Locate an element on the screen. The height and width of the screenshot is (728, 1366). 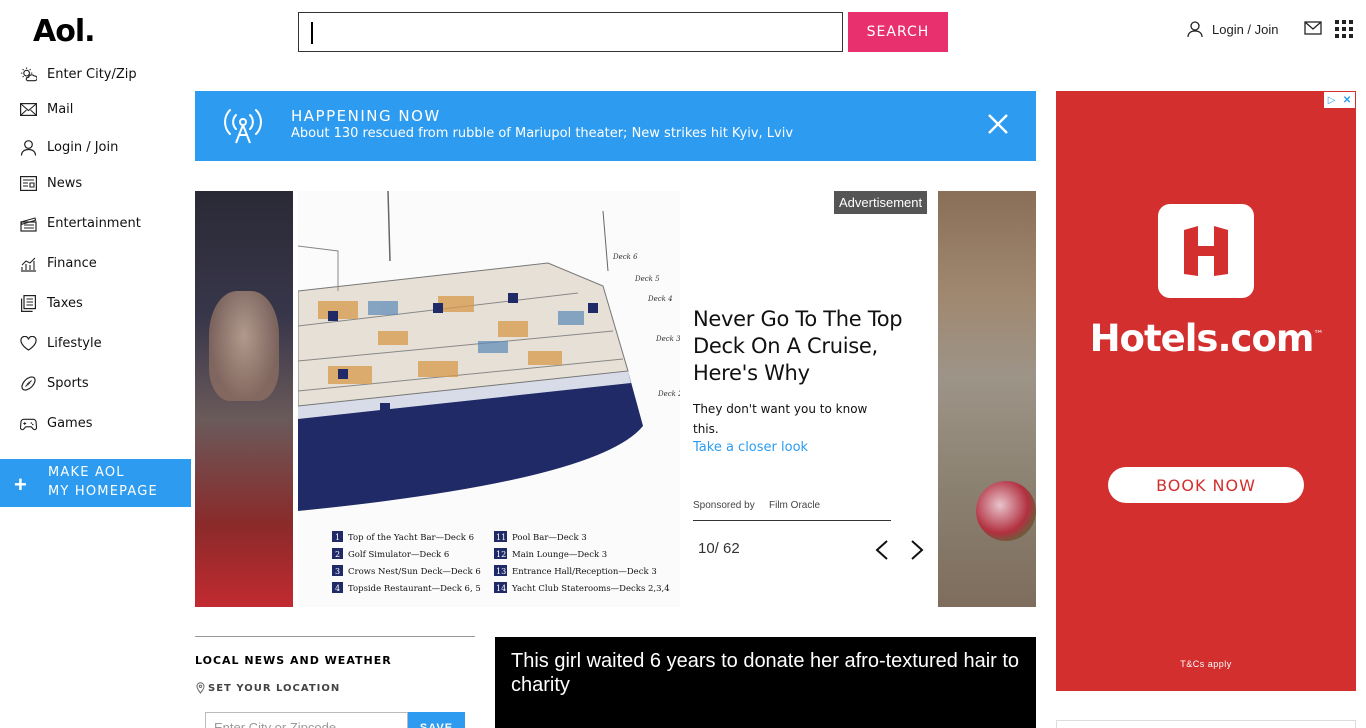
set-location-link: SET YOUR LOCATION is located at coordinates (268, 688).